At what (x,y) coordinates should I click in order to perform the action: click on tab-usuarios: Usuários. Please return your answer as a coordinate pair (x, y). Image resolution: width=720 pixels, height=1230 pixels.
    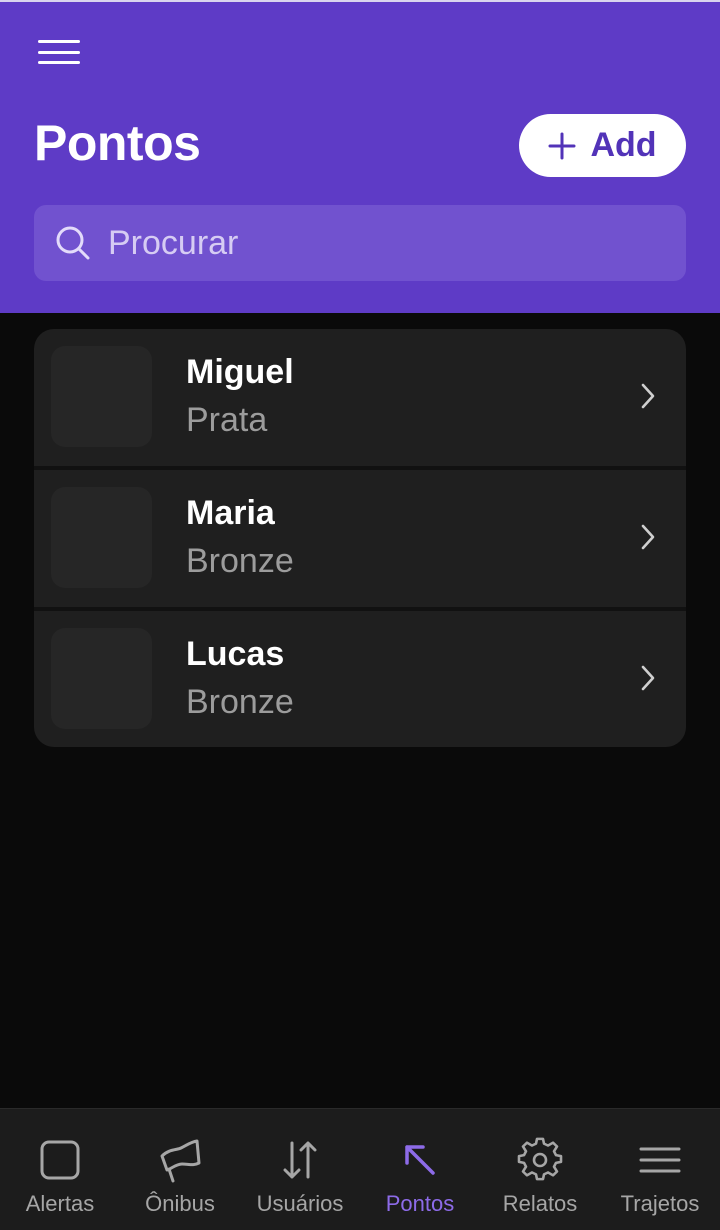
    Looking at the image, I should click on (300, 1169).